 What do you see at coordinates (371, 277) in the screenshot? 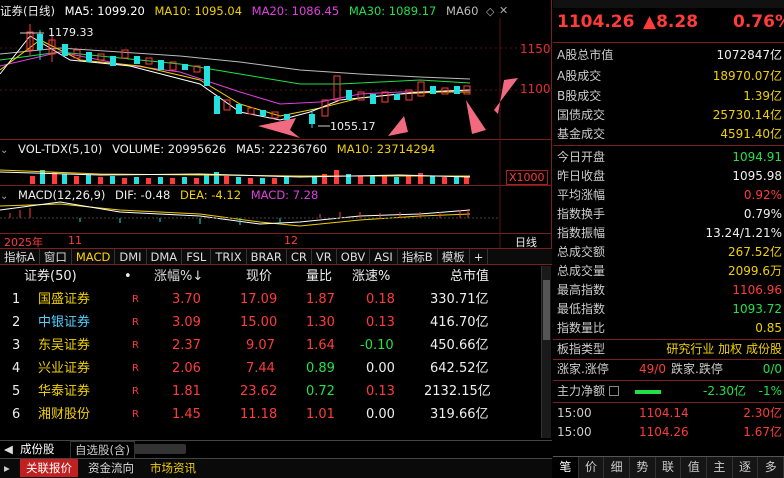
I see `col-speed-header: 涨速%` at bounding box center [371, 277].